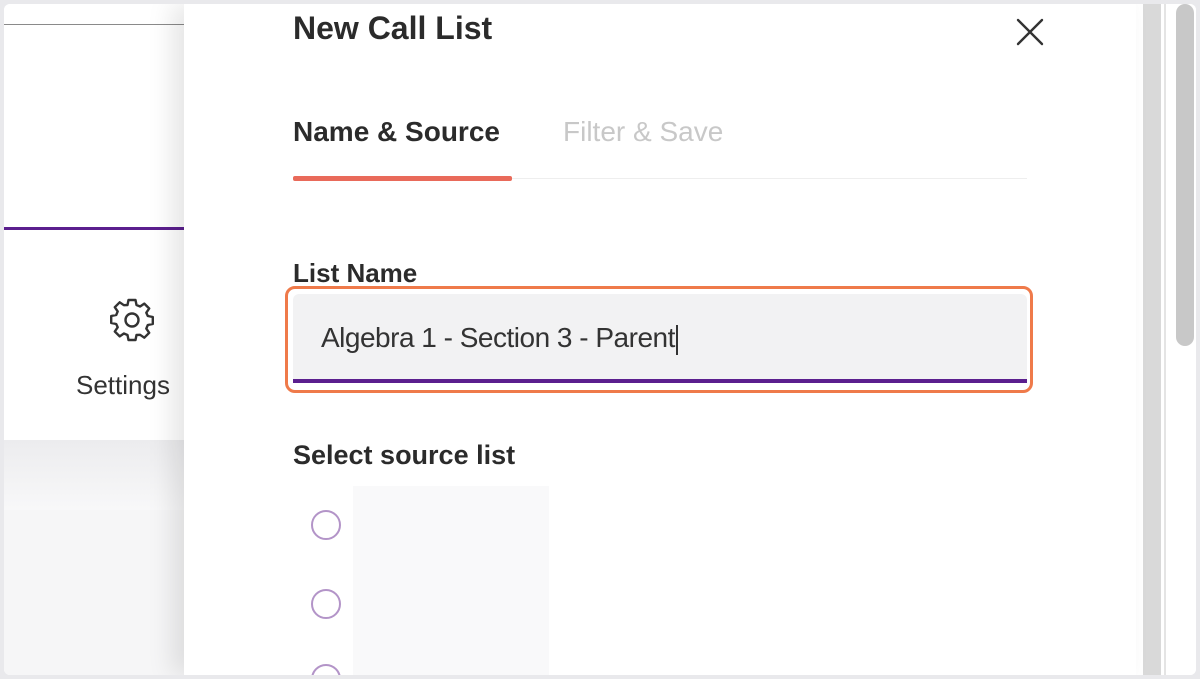 The image size is (1200, 679). Describe the element at coordinates (1165, 339) in the screenshot. I see `scrollbar-separator` at that location.